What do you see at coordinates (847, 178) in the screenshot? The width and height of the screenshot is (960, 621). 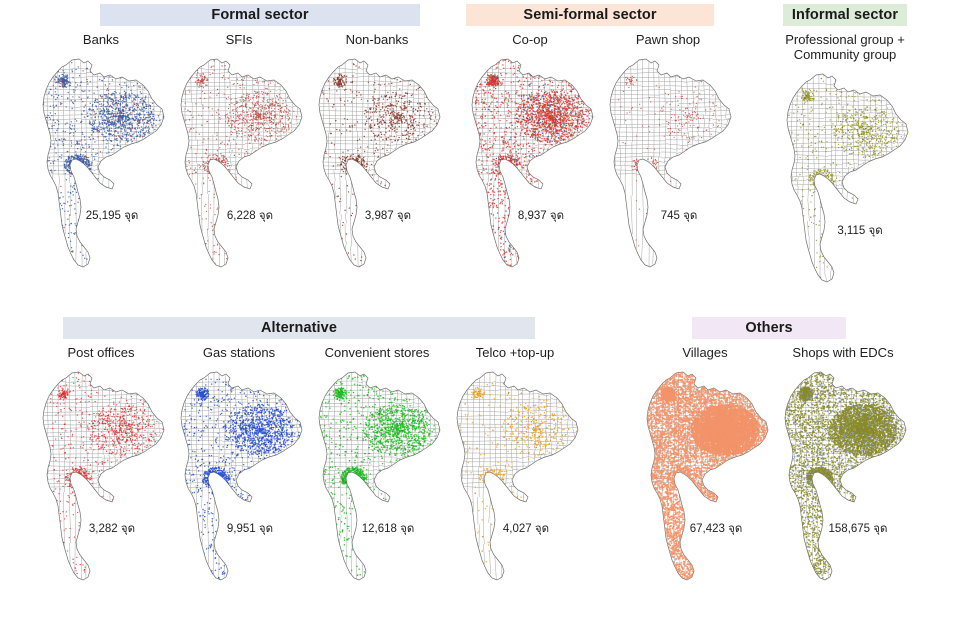 I see `map-svg-professional` at bounding box center [847, 178].